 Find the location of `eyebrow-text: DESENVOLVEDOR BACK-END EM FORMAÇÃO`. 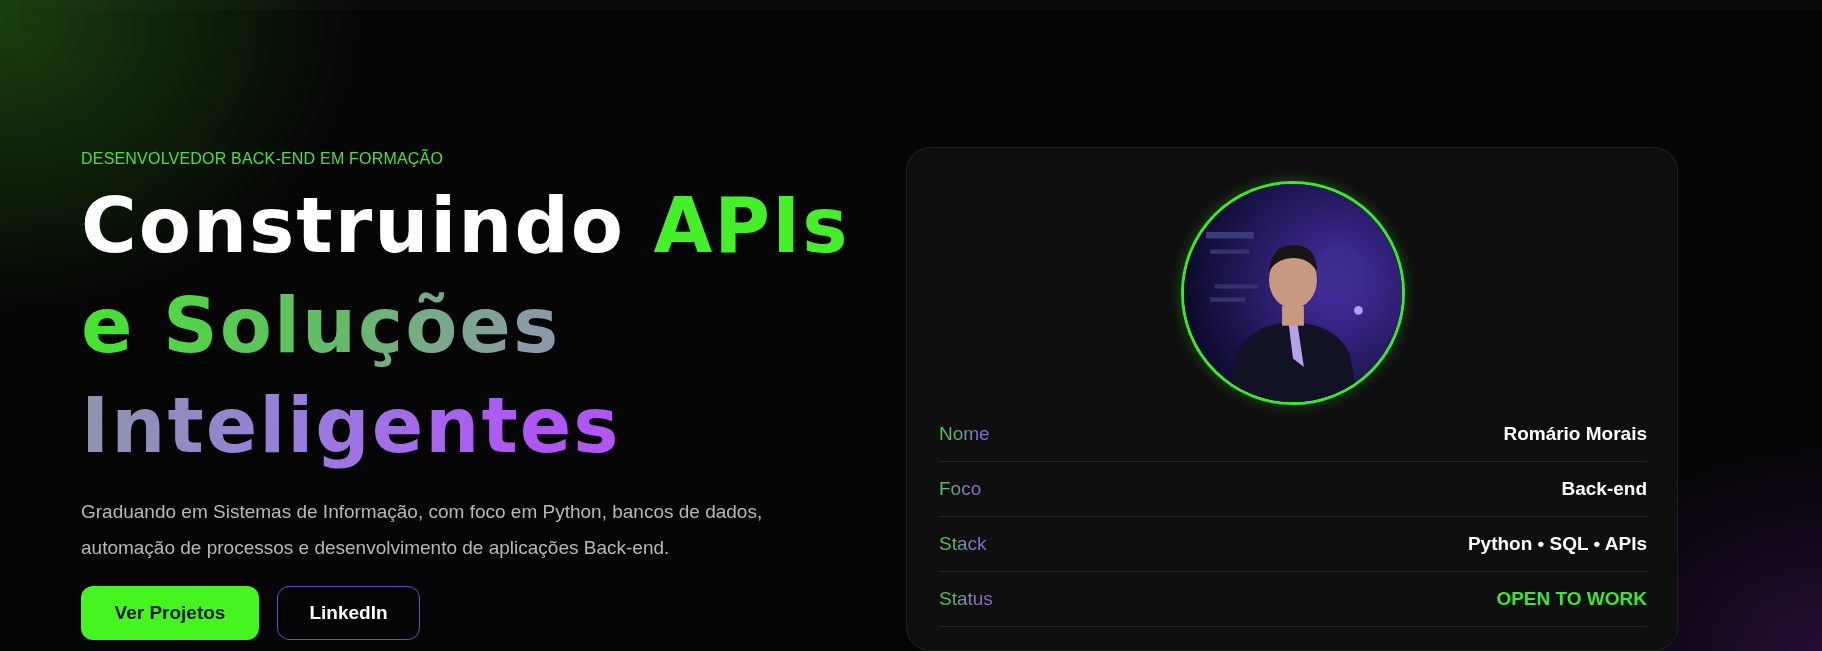

eyebrow-text: DESENVOLVEDOR BACK-END EM FORMAÇÃO is located at coordinates (263, 159).